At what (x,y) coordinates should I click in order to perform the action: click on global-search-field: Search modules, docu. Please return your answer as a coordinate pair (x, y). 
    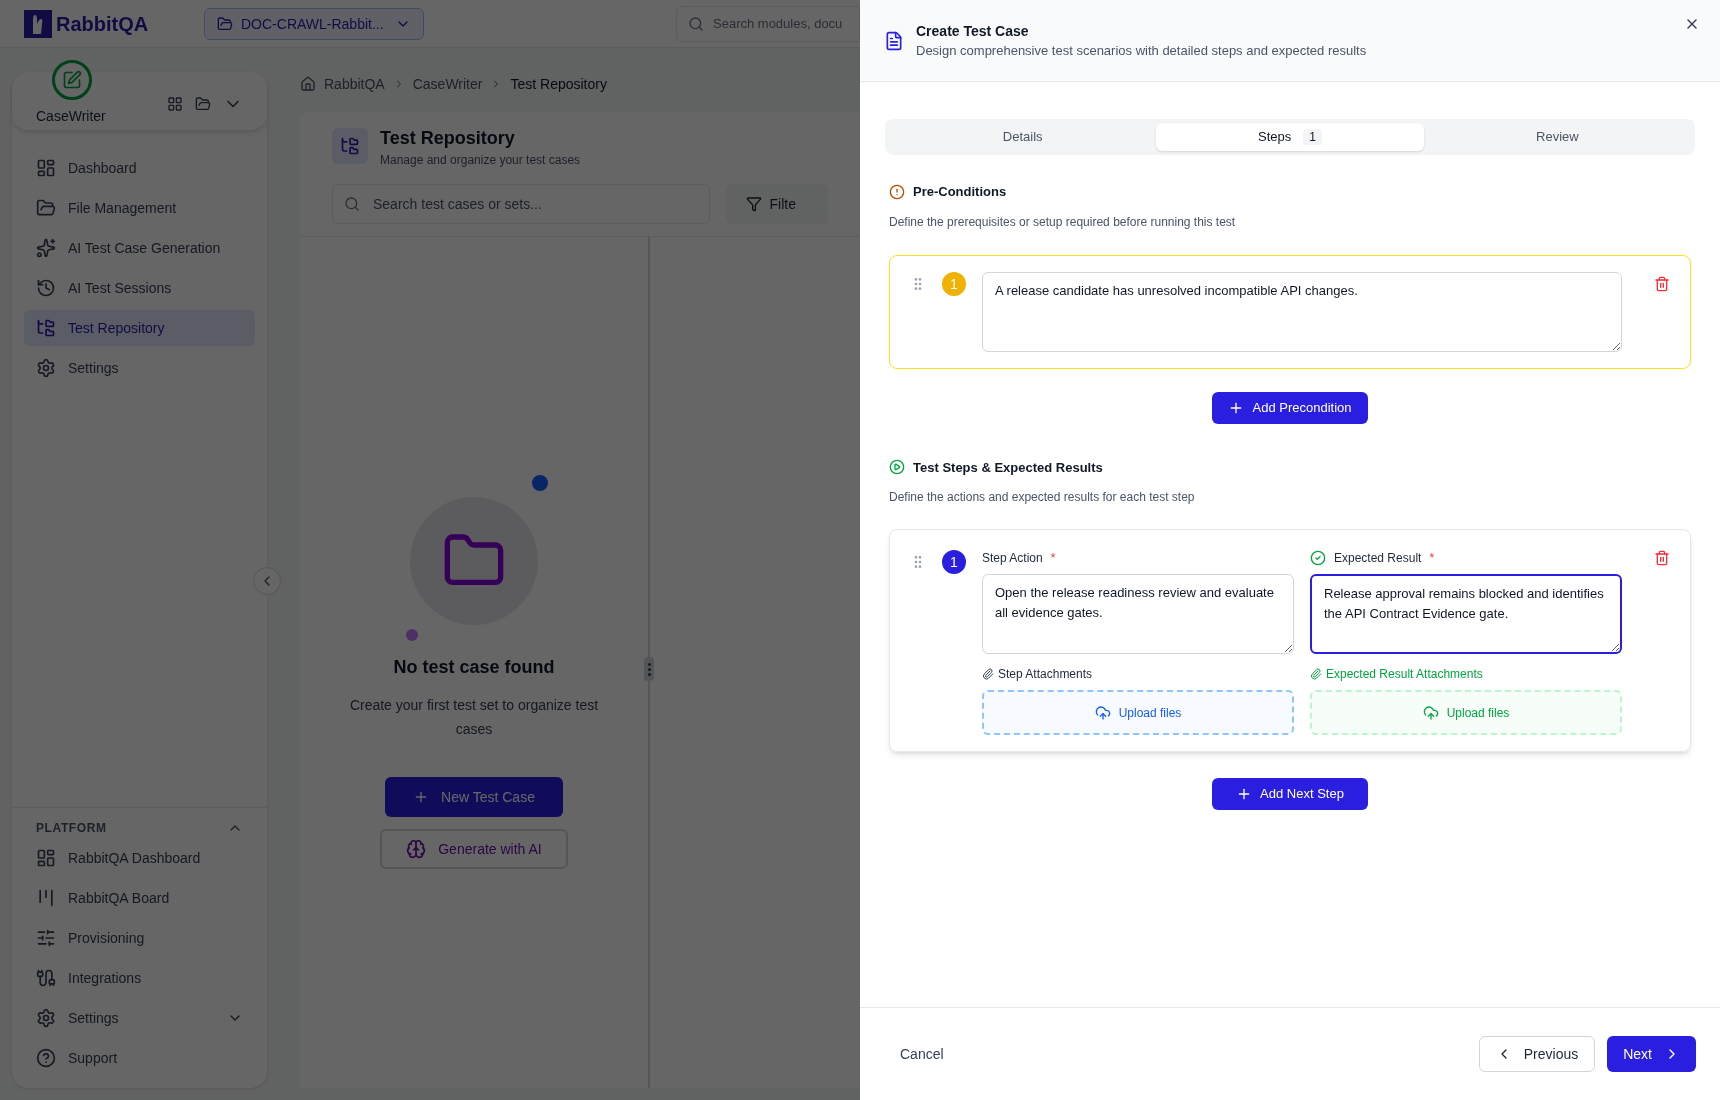
    Looking at the image, I should click on (768, 23).